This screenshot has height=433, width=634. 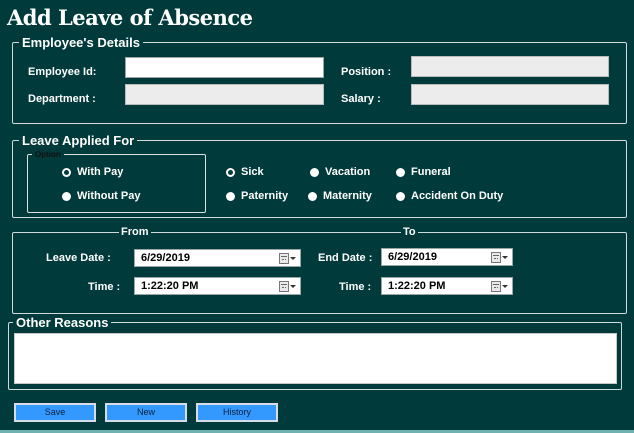 I want to click on position-label: Position :, so click(x=366, y=72).